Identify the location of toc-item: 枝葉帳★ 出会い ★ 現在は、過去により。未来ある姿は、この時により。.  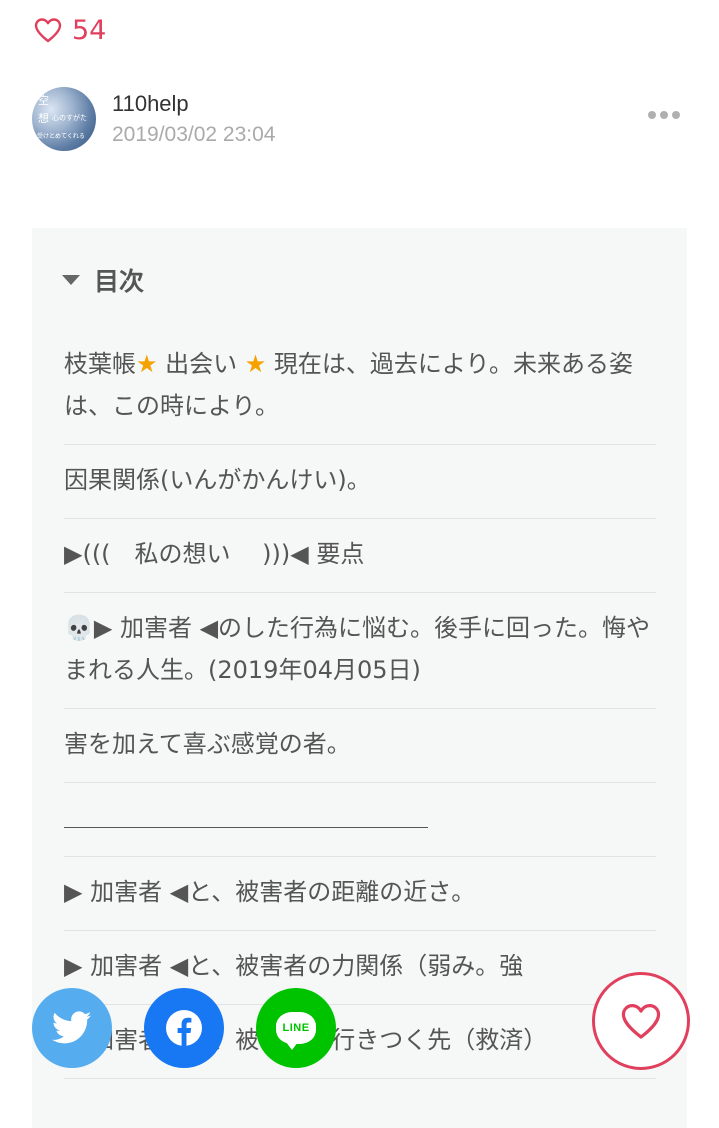
(360, 386).